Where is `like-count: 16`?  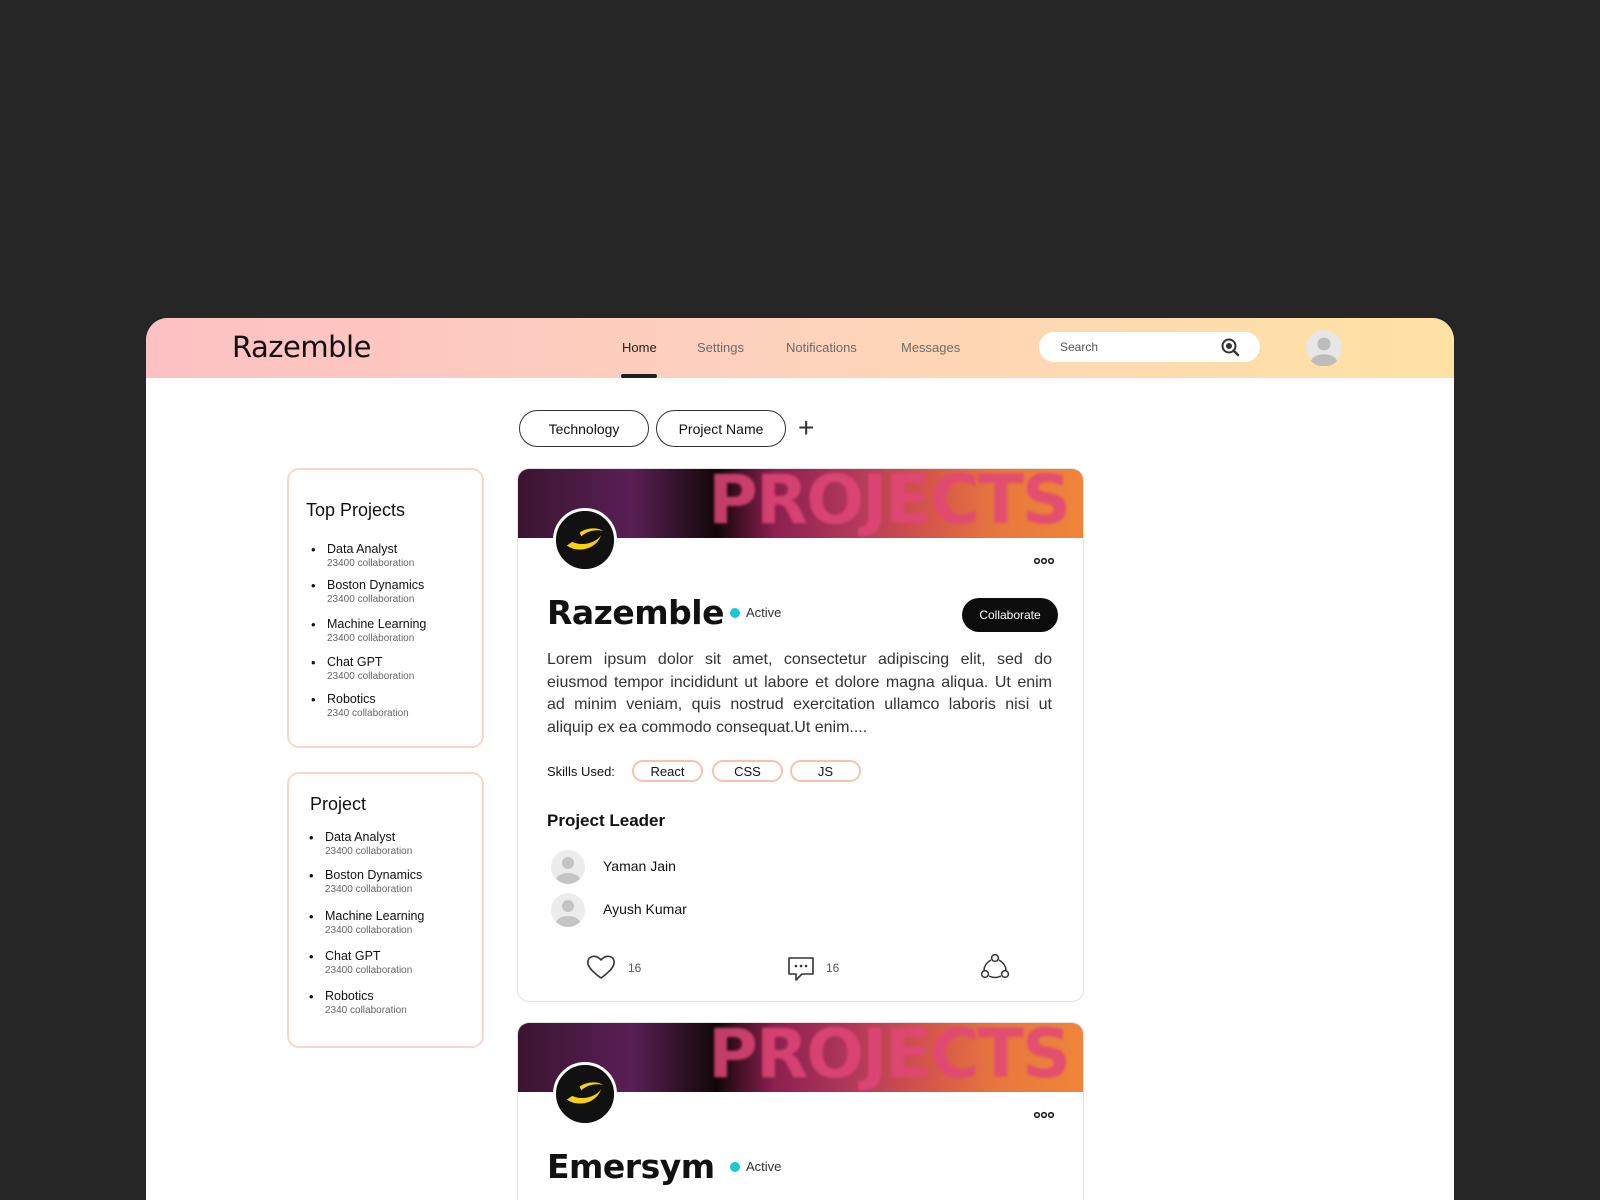 like-count: 16 is located at coordinates (635, 968).